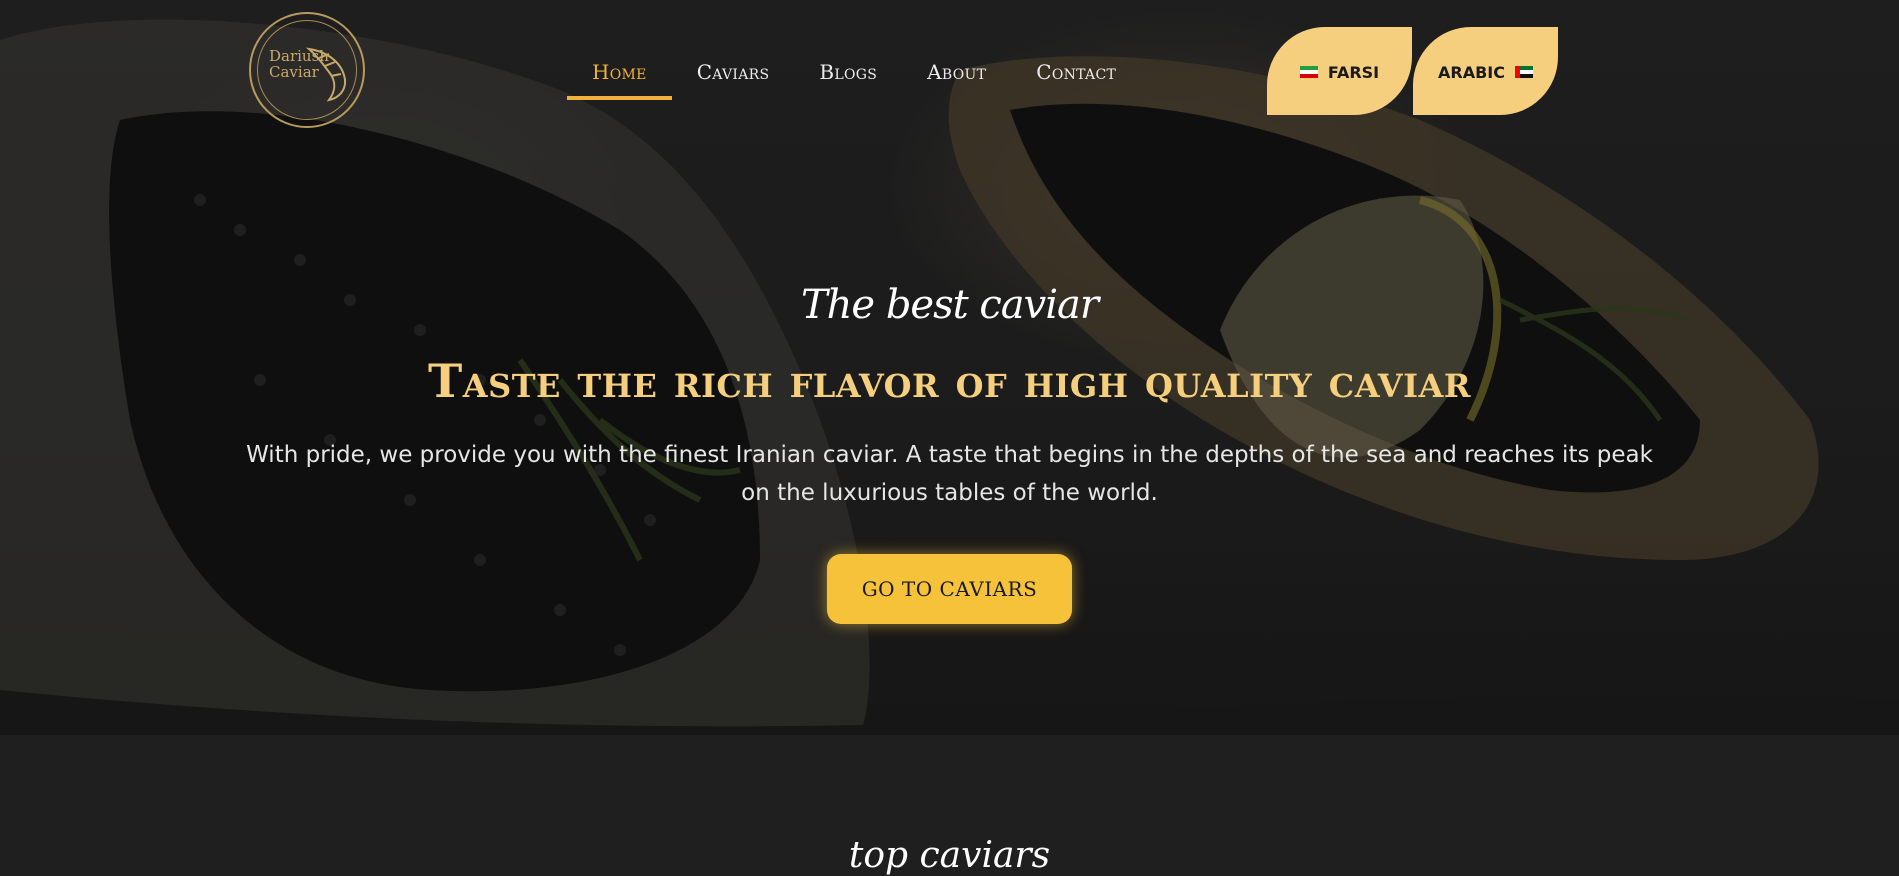  I want to click on top-caviars-heading: top caviars, so click(949, 855).